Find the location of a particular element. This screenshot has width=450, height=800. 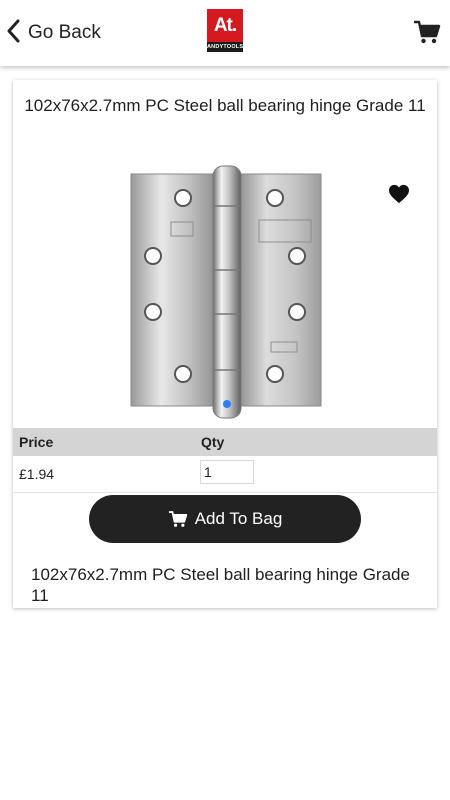

table-row: £1.94 is located at coordinates (225, 474).